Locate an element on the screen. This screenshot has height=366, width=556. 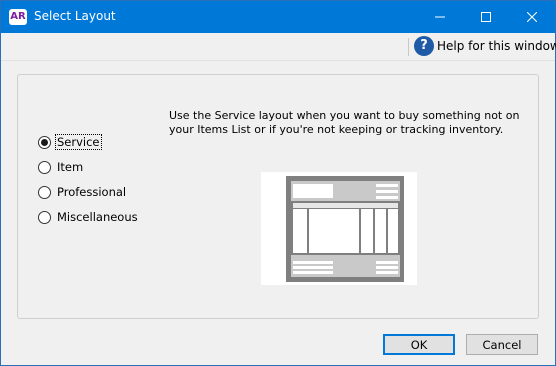
layout-option-miscellaneous: Miscellaneous is located at coordinates (88, 217).